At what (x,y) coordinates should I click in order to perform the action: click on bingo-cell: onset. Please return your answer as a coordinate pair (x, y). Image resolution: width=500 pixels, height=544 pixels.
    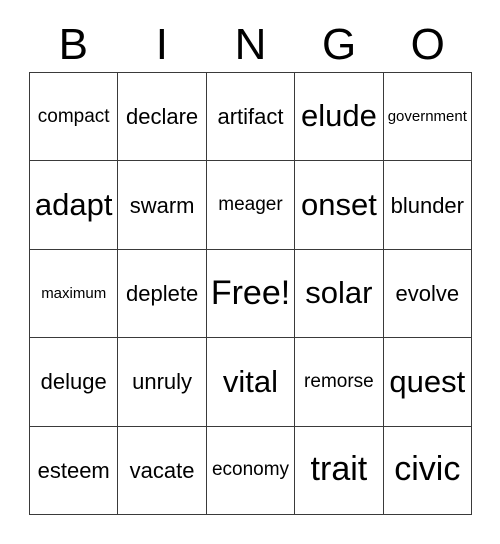
    Looking at the image, I should click on (339, 205).